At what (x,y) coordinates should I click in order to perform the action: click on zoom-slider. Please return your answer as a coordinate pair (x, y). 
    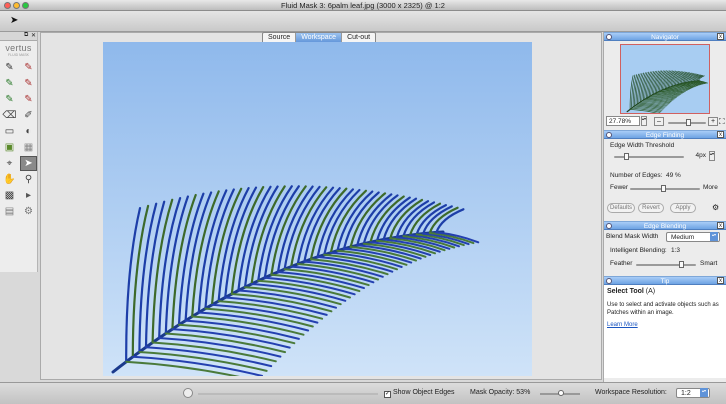
    Looking at the image, I should click on (687, 122).